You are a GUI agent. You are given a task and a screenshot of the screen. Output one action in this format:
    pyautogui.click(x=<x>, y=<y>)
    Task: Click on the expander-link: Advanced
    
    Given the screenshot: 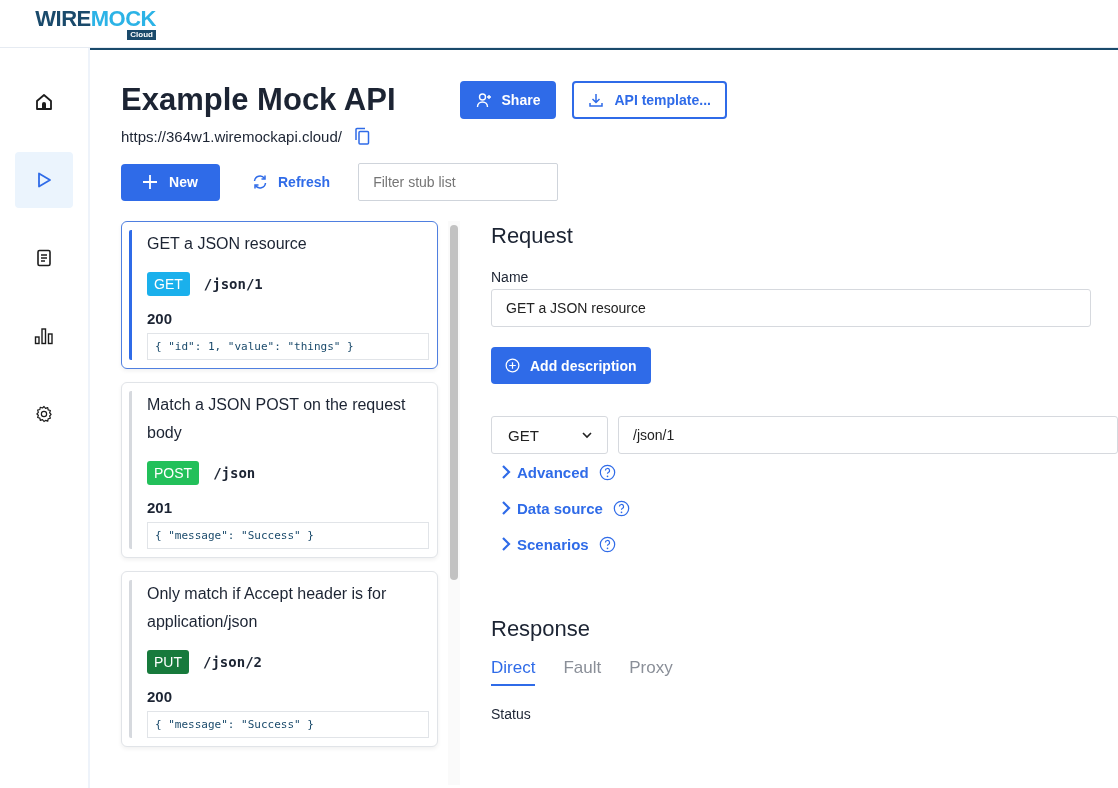 What is the action you would take?
    pyautogui.click(x=545, y=472)
    